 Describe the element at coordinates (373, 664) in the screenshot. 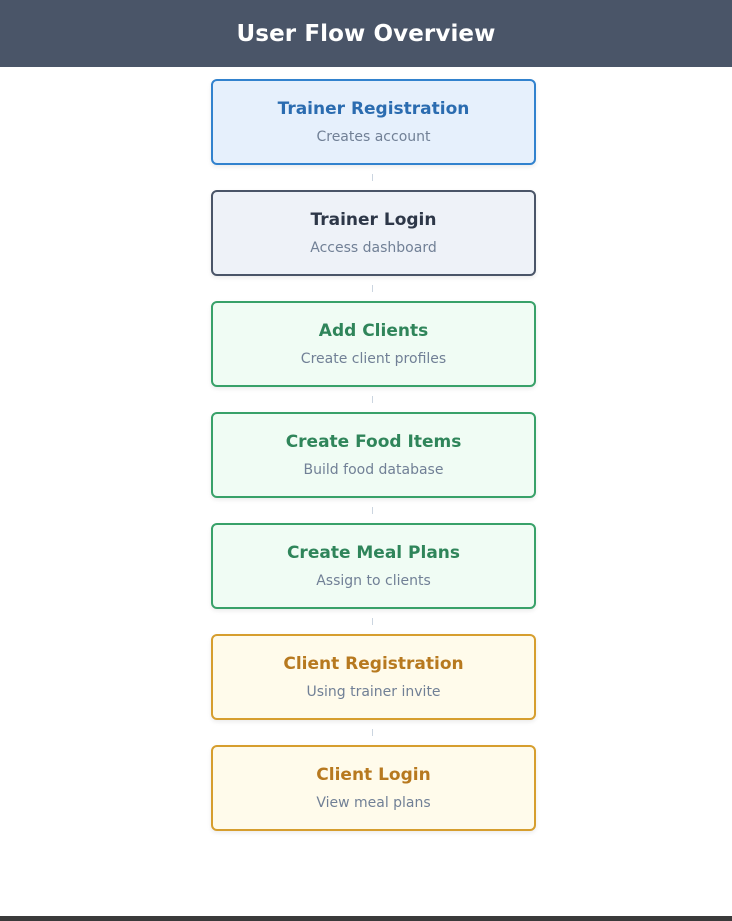

I see `flow-step-title: Client Registration` at that location.